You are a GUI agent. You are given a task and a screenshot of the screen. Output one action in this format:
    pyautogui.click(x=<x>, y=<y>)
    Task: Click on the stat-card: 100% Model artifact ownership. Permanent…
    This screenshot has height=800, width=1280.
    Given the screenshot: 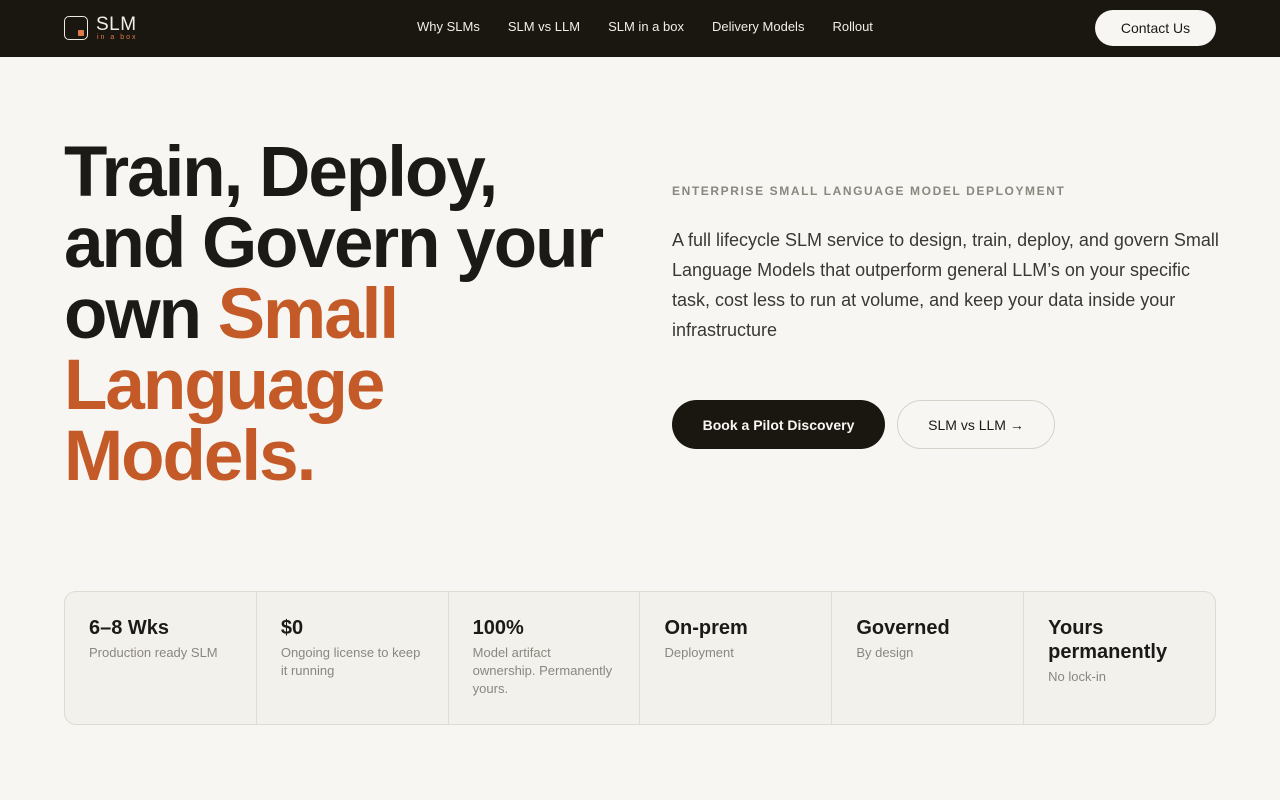 What is the action you would take?
    pyautogui.click(x=545, y=658)
    